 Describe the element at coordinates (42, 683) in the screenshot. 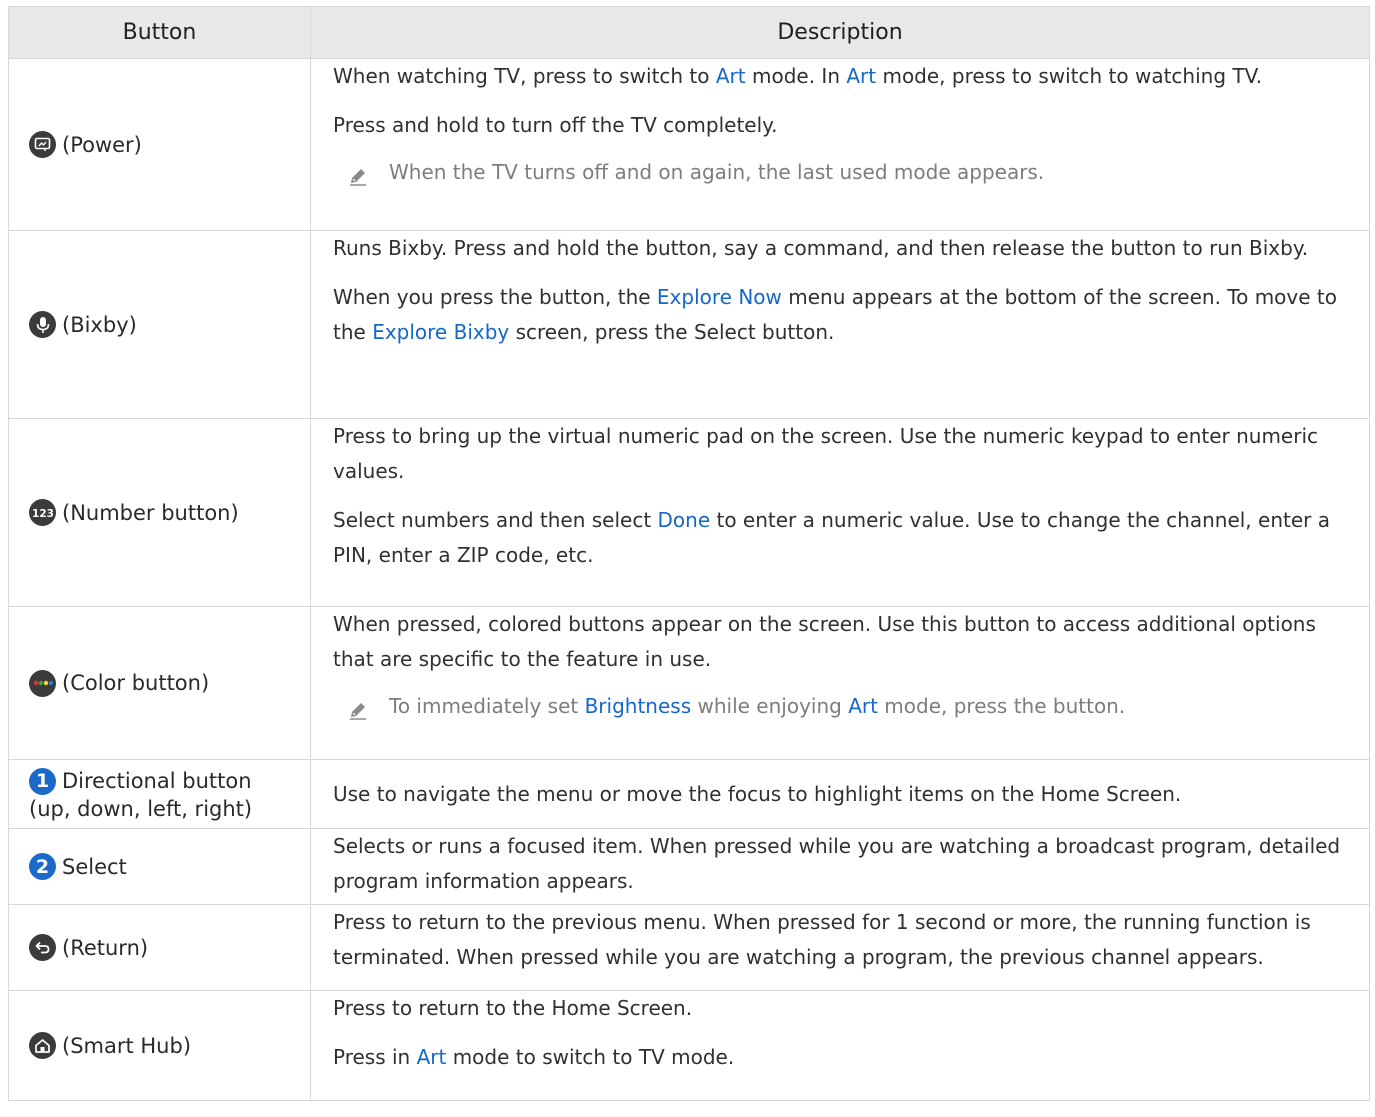

I see `color-dots-icon` at that location.